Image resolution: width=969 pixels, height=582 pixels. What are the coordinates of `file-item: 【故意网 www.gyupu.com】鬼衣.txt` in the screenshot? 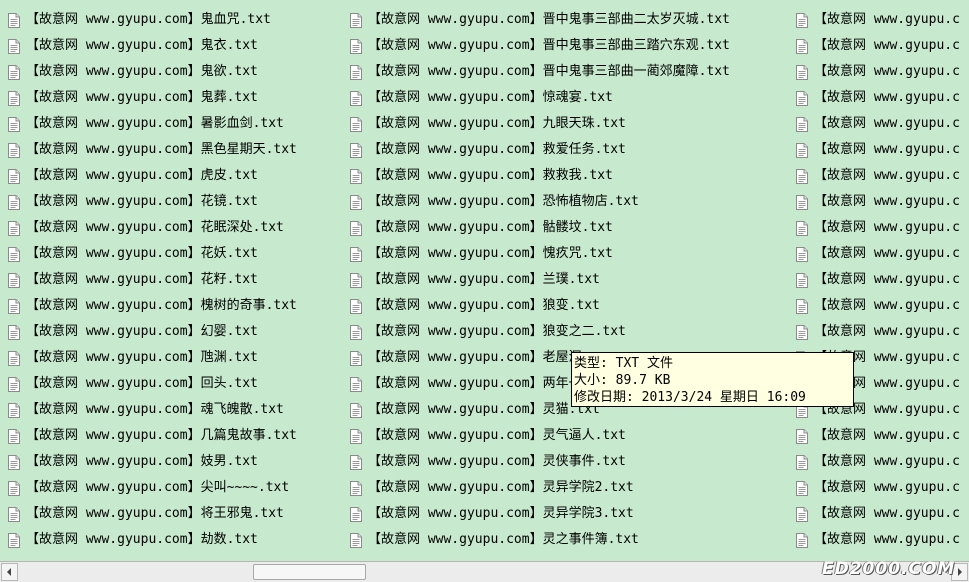 It's located at (148, 46).